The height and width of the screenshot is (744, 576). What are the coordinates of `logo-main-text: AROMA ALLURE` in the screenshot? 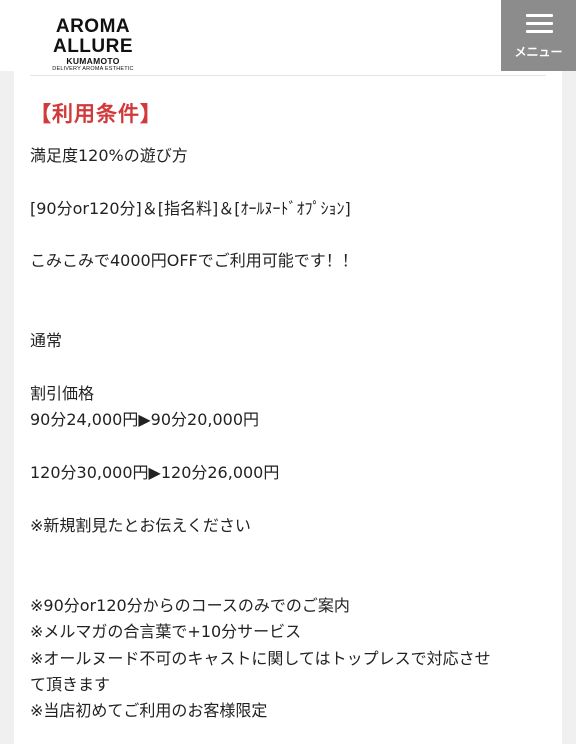 It's located at (93, 36).